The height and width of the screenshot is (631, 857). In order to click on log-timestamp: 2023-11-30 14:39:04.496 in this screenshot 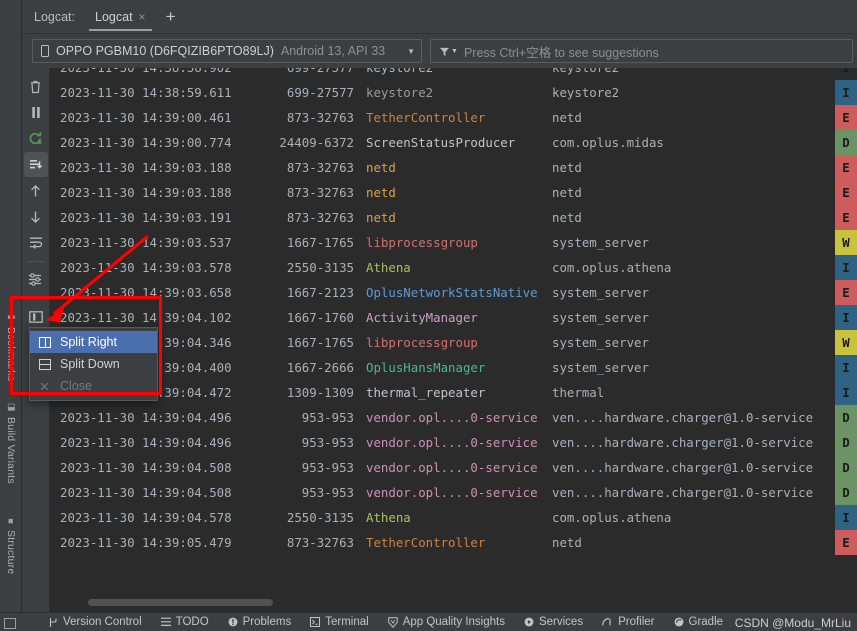, I will do `click(146, 442)`.